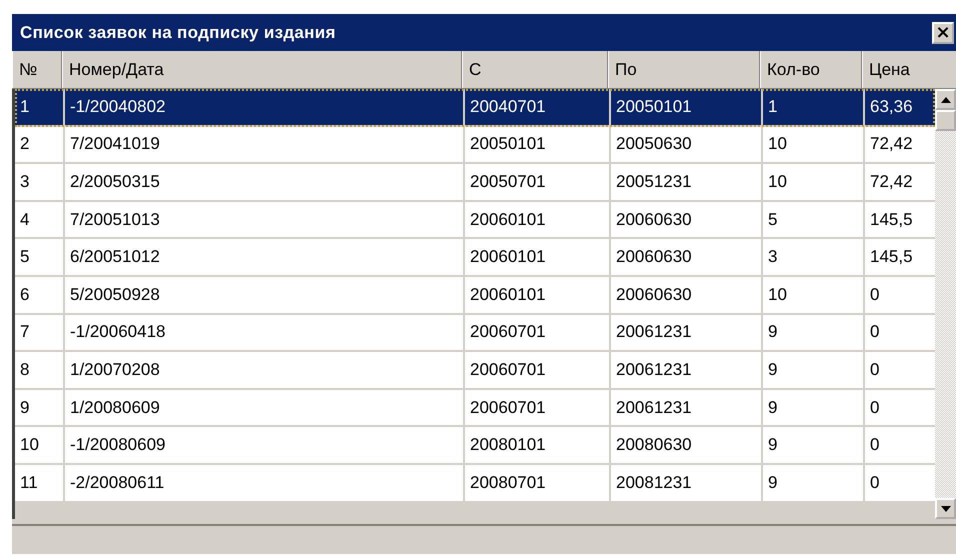 Image resolution: width=956 pixels, height=558 pixels. I want to click on column-header: Кол-во, so click(811, 69).